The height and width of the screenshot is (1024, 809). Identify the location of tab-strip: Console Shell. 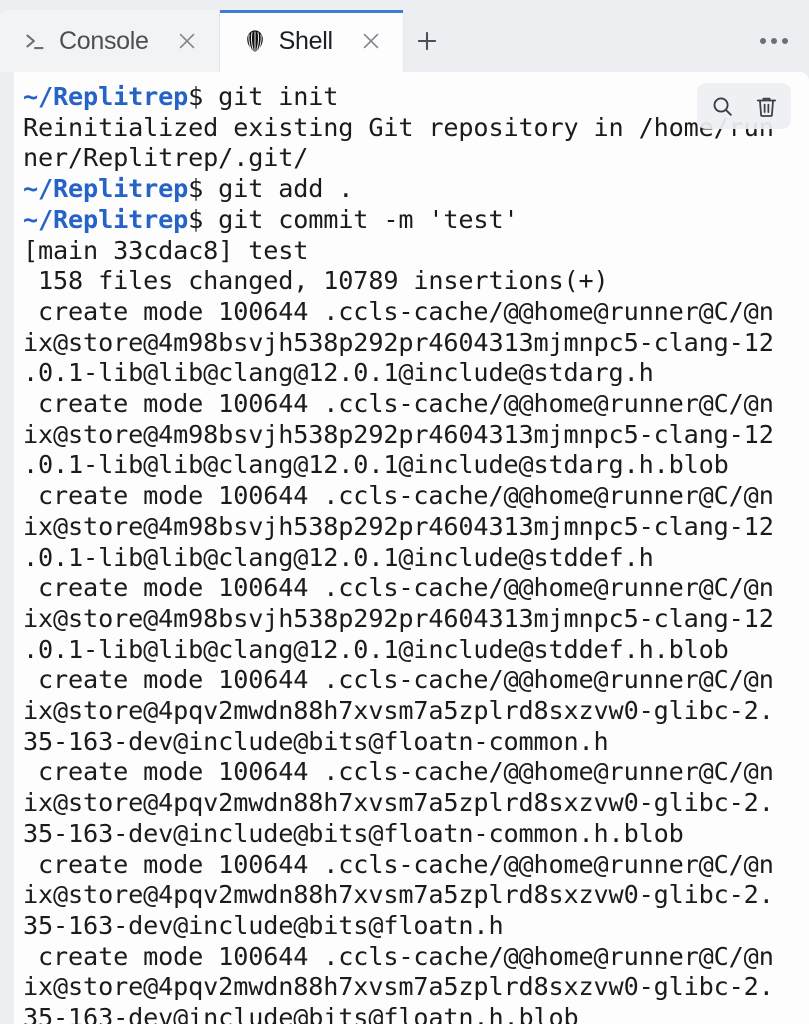
(404, 36).